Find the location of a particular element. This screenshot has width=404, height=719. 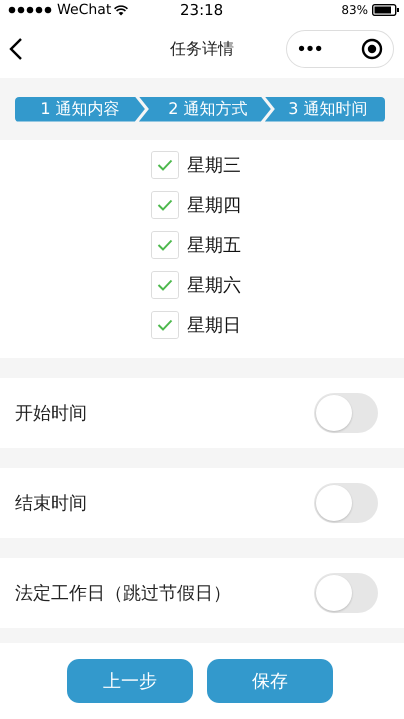

step-tab: 1 通知内容 is located at coordinates (80, 109).